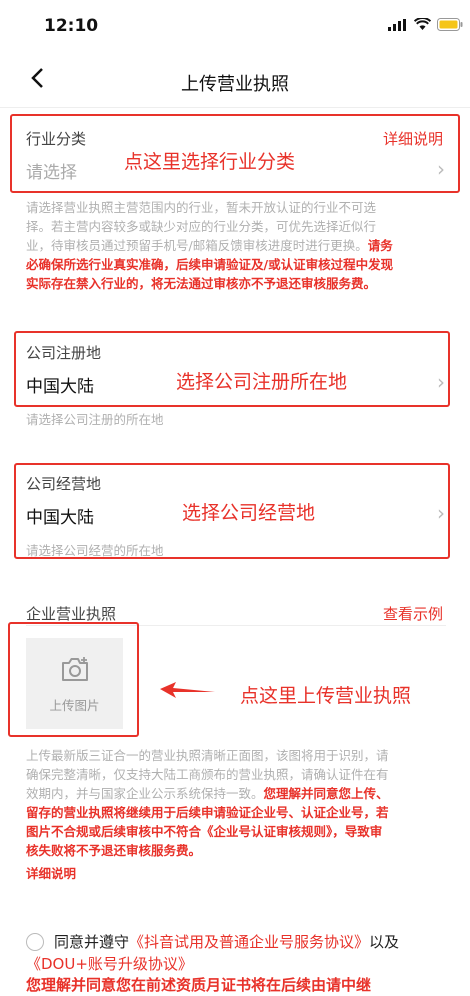  I want to click on operate-chevron-icon: ›, so click(441, 513).